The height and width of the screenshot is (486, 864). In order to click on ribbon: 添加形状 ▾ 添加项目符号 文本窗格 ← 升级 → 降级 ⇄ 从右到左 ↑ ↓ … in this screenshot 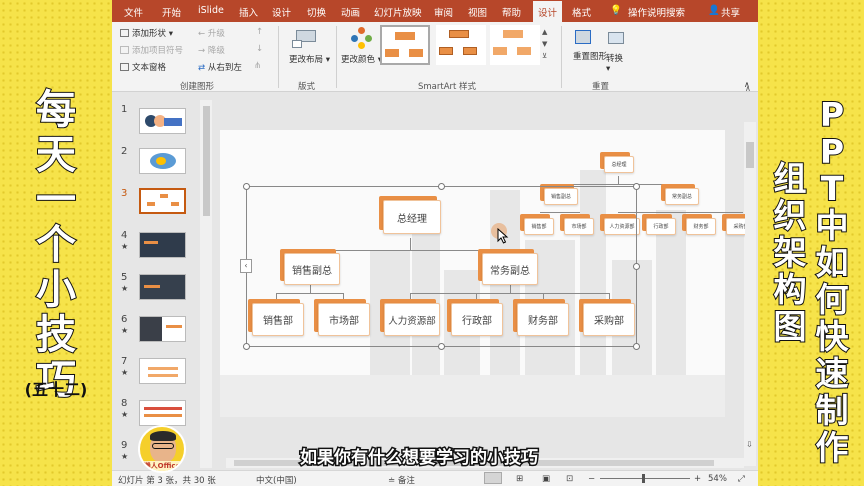, I will do `click(435, 57)`.